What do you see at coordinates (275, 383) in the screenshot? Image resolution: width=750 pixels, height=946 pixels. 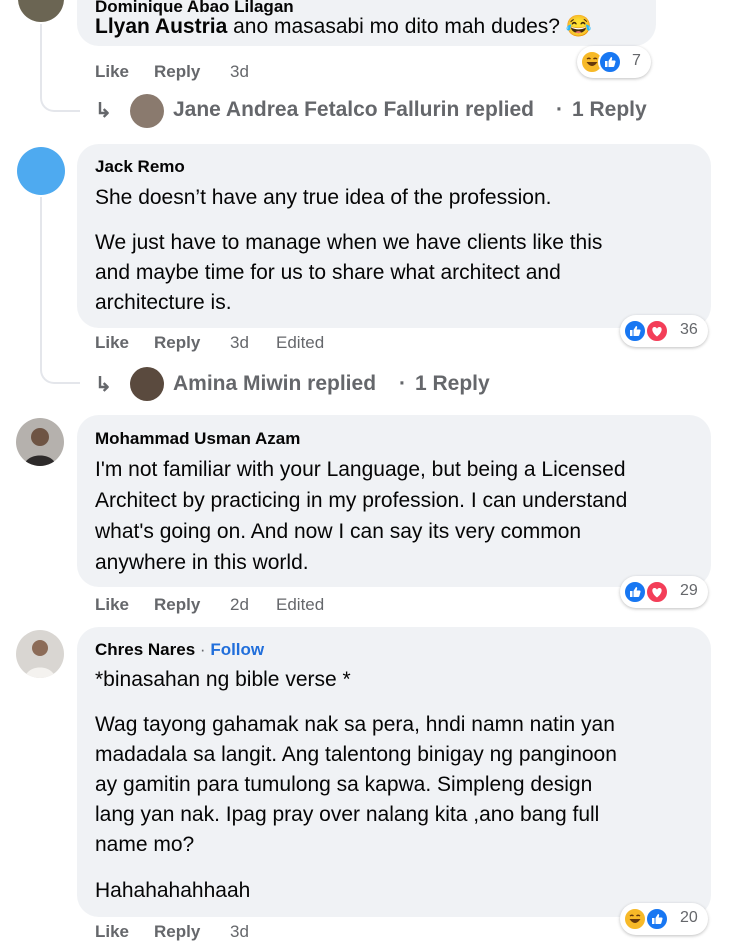 I see `replier-name: Amina Miwin replied` at bounding box center [275, 383].